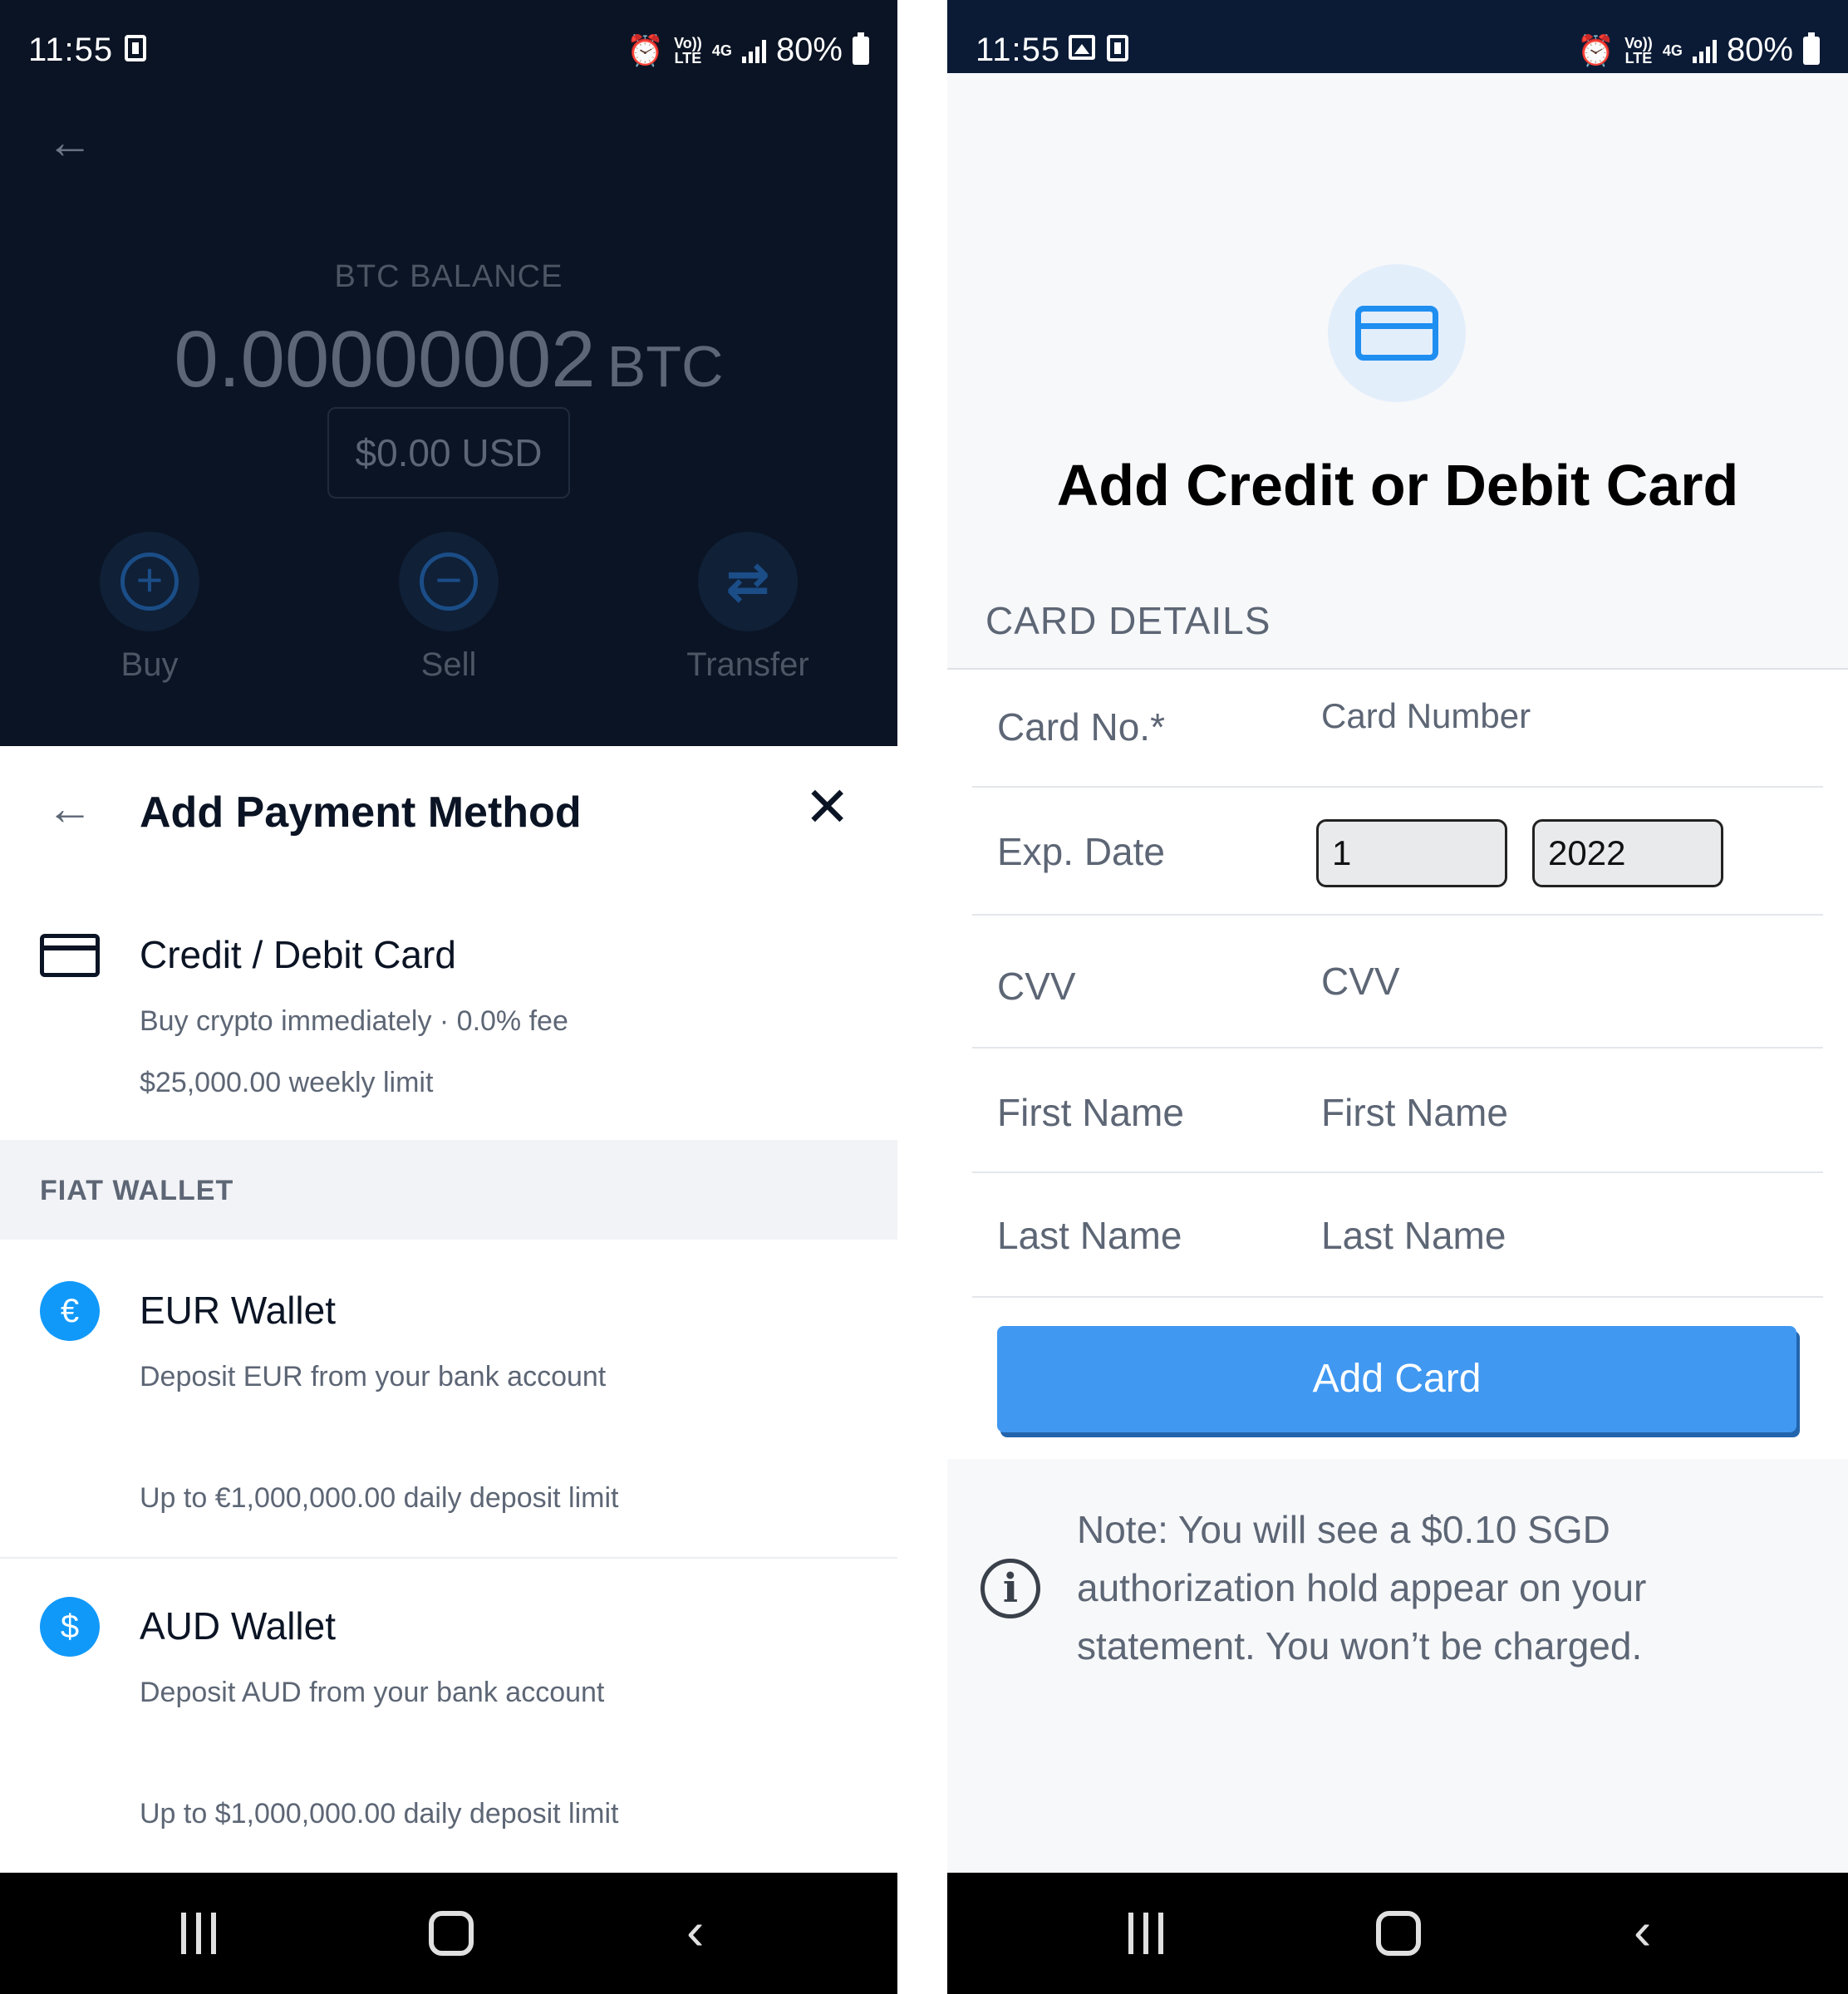  Describe the element at coordinates (238, 1626) in the screenshot. I see `aud-wallet-title: AUD Wallet` at that location.